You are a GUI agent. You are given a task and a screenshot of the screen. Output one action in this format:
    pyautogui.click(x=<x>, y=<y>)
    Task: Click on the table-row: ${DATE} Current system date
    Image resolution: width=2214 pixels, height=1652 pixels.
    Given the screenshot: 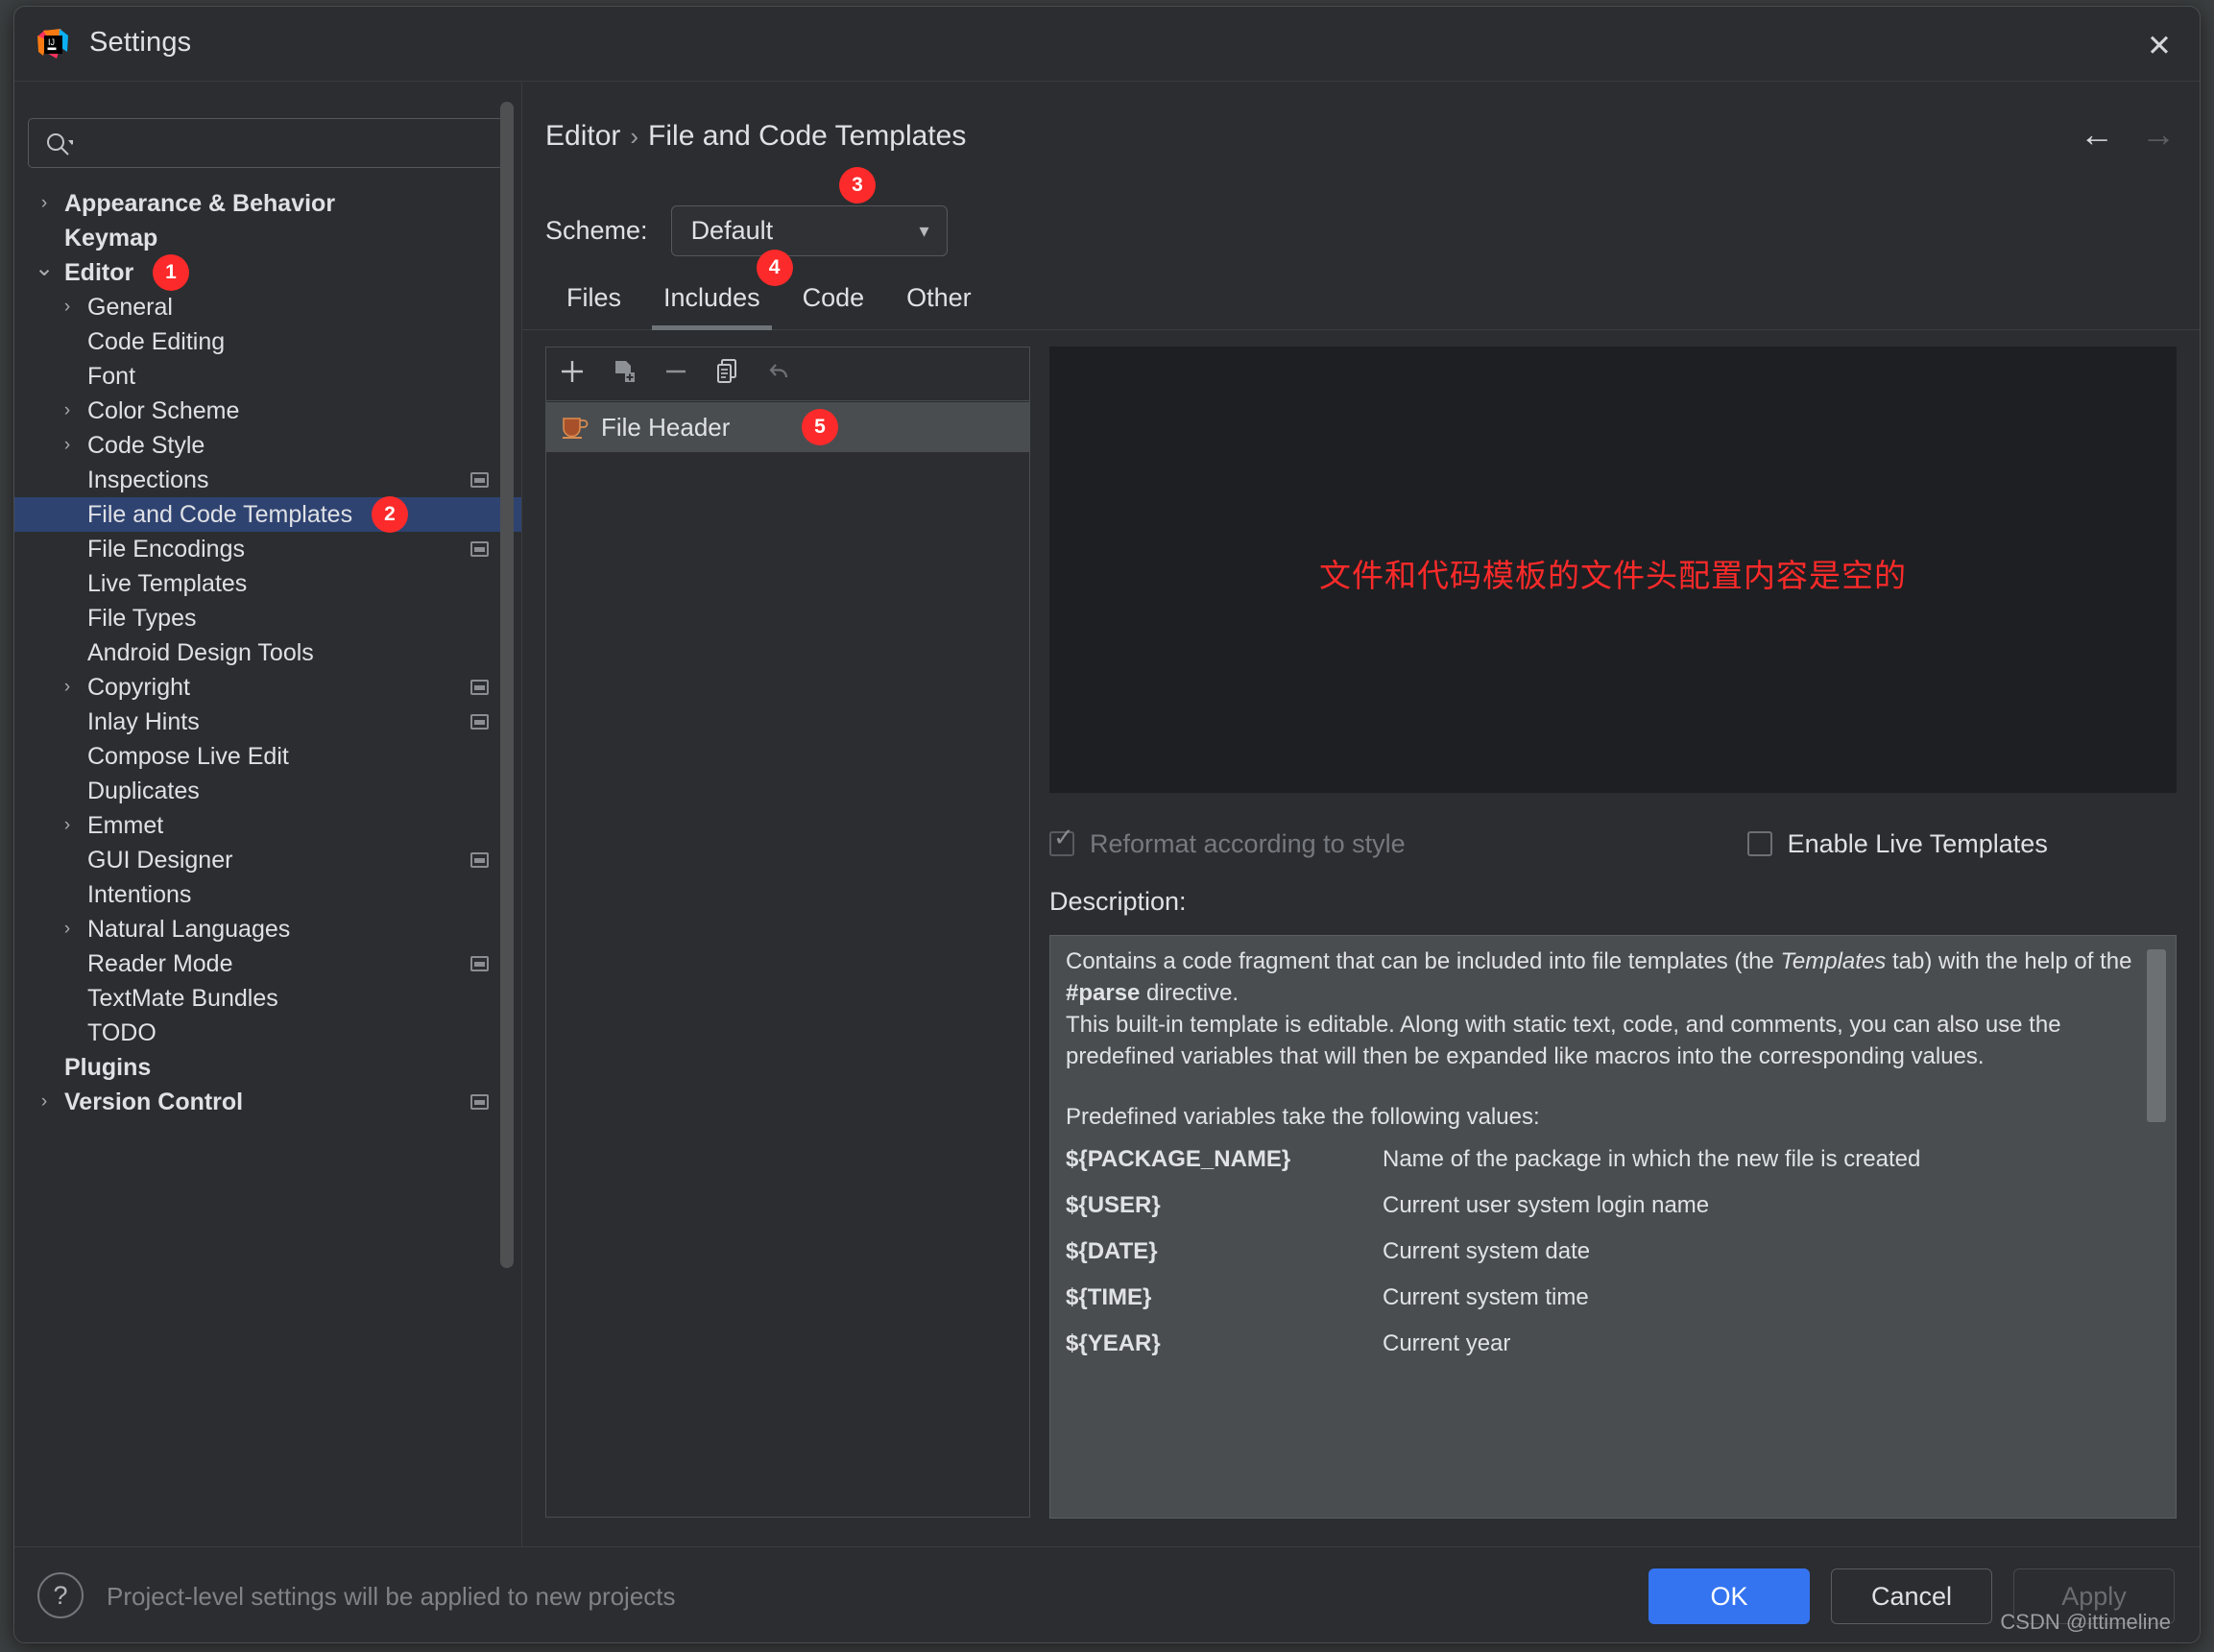 What is the action you would take?
    pyautogui.click(x=1599, y=1252)
    